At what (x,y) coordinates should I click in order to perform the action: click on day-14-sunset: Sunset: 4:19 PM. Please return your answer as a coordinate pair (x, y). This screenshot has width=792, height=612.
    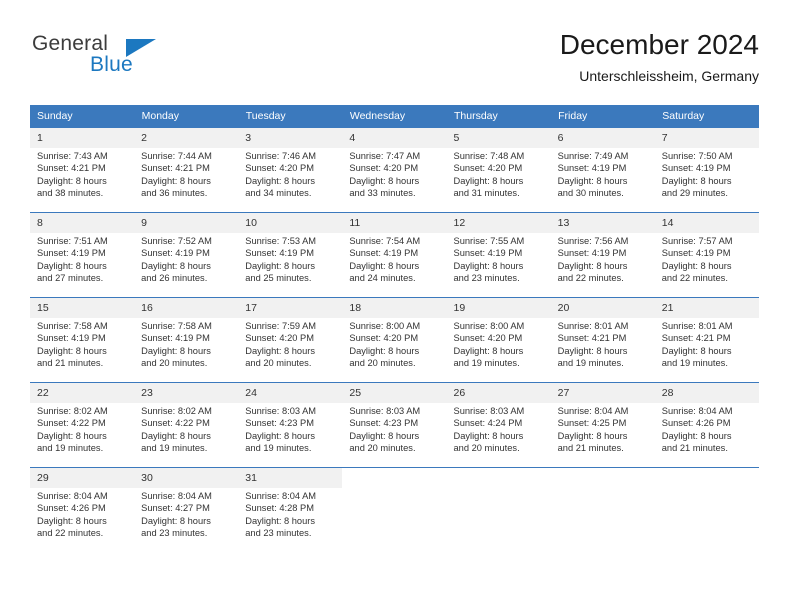
    Looking at the image, I should click on (696, 253).